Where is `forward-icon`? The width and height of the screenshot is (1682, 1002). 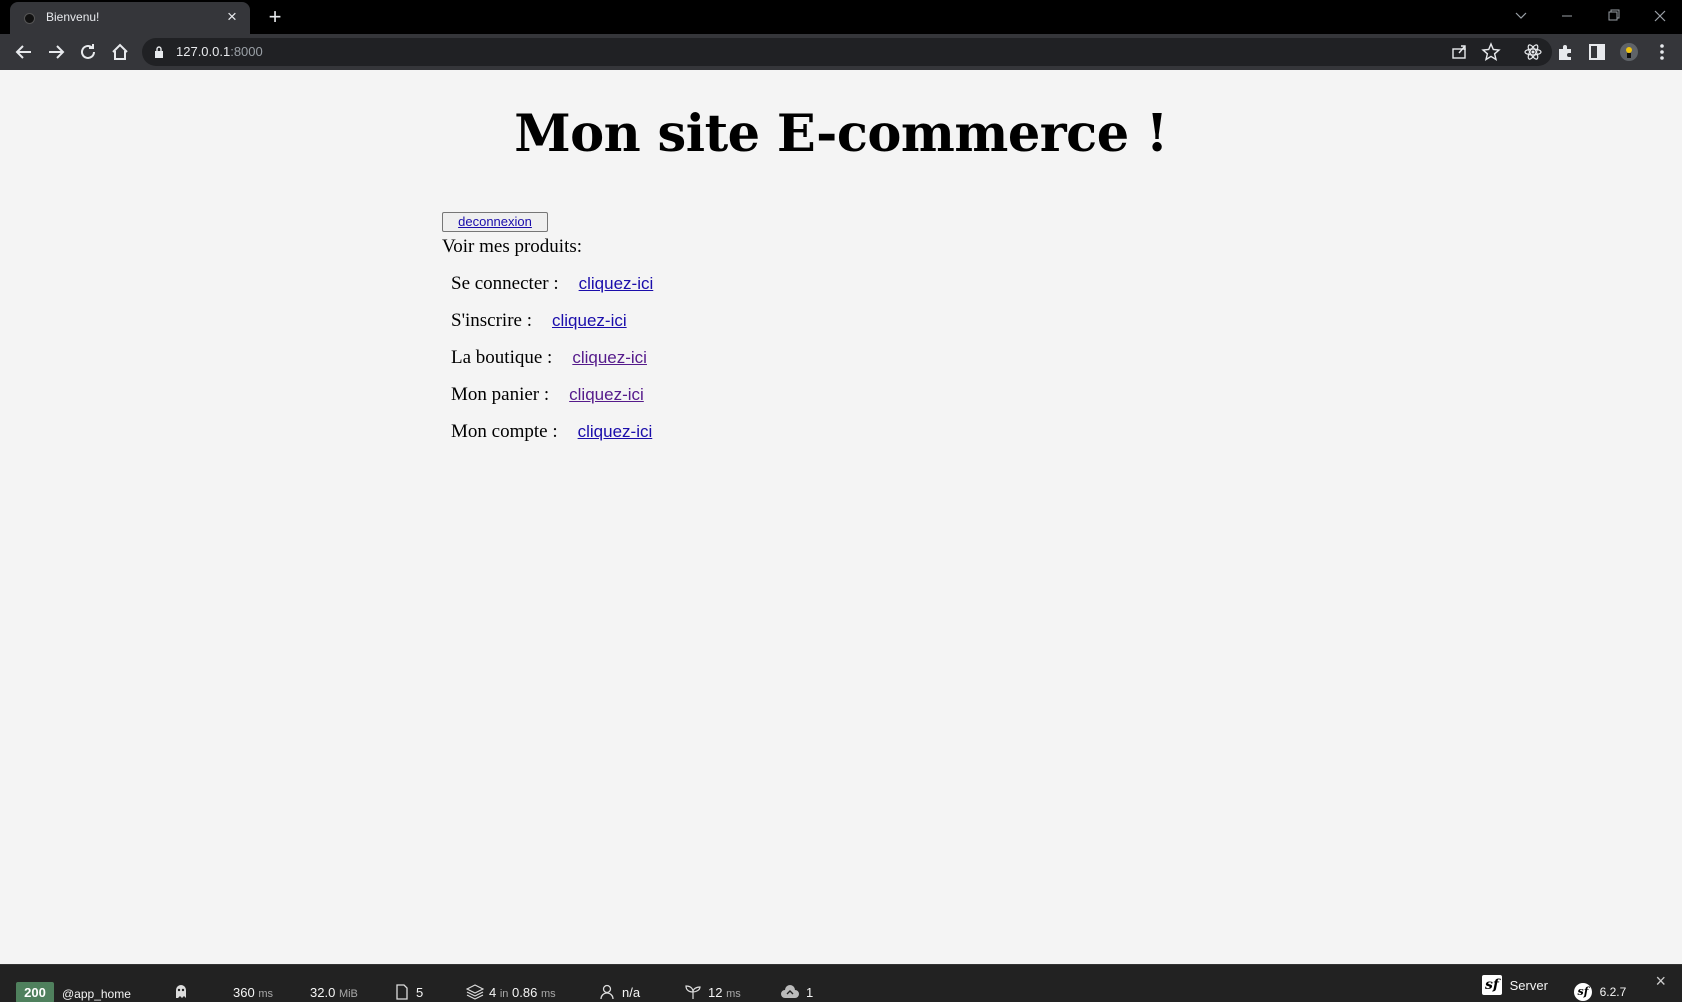 forward-icon is located at coordinates (56, 52).